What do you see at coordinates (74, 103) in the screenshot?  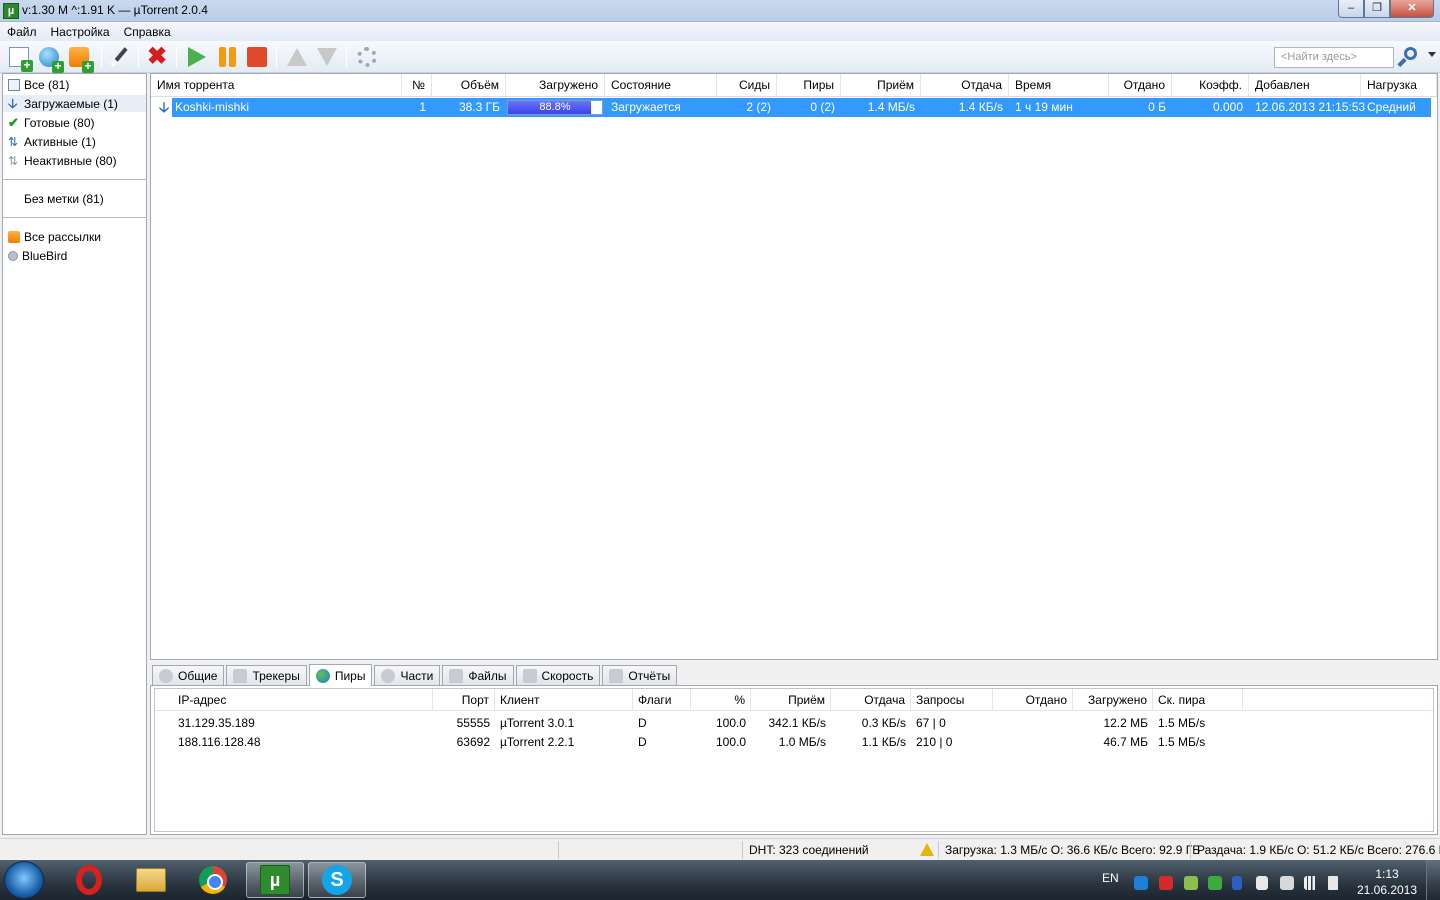 I see `sidebar-item-downloading: 🡣 Загружаемые (1)` at bounding box center [74, 103].